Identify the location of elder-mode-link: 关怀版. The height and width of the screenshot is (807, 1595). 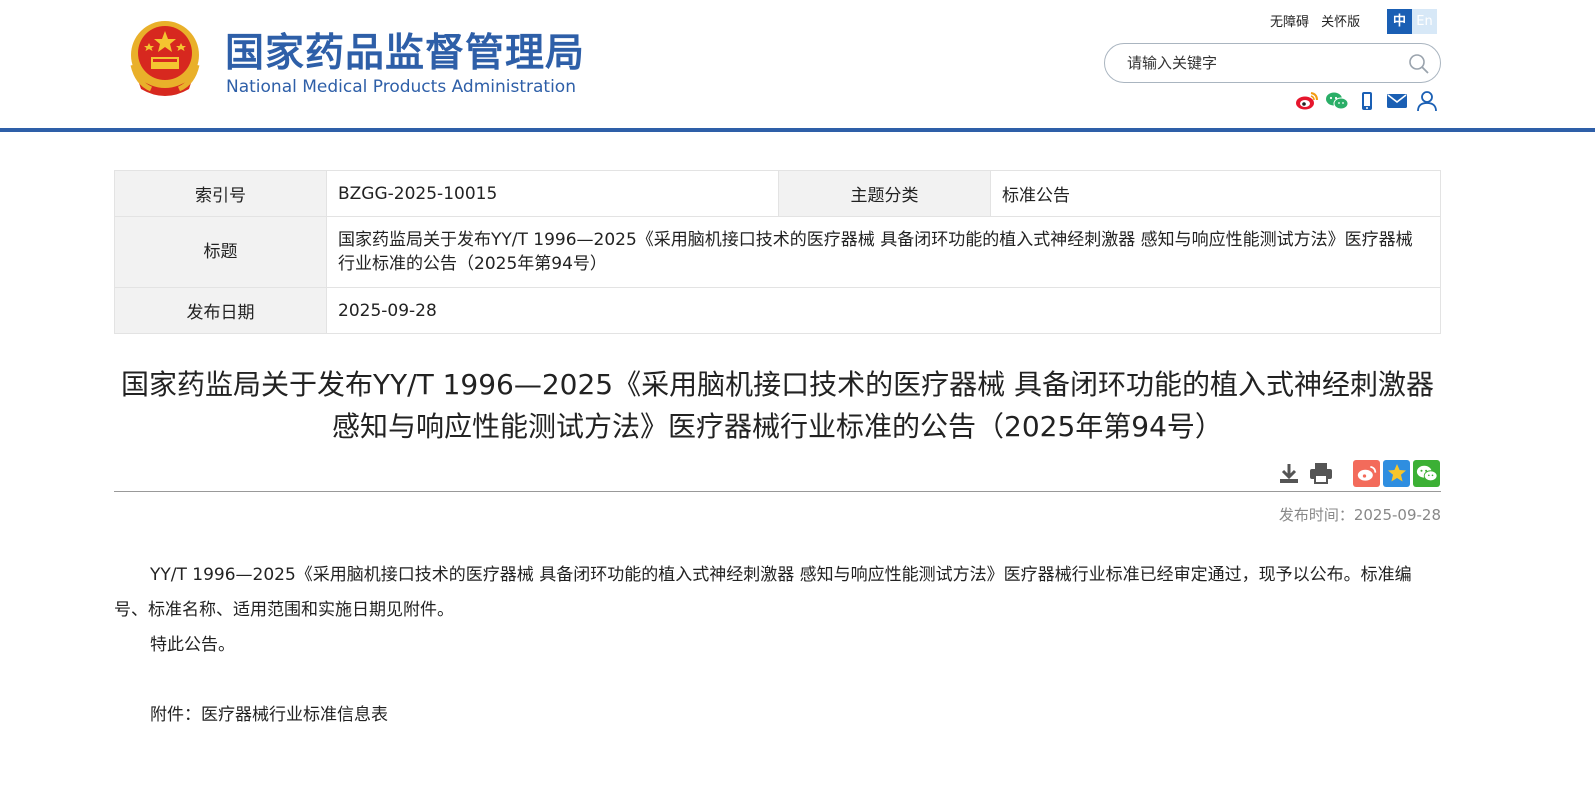
(1340, 22).